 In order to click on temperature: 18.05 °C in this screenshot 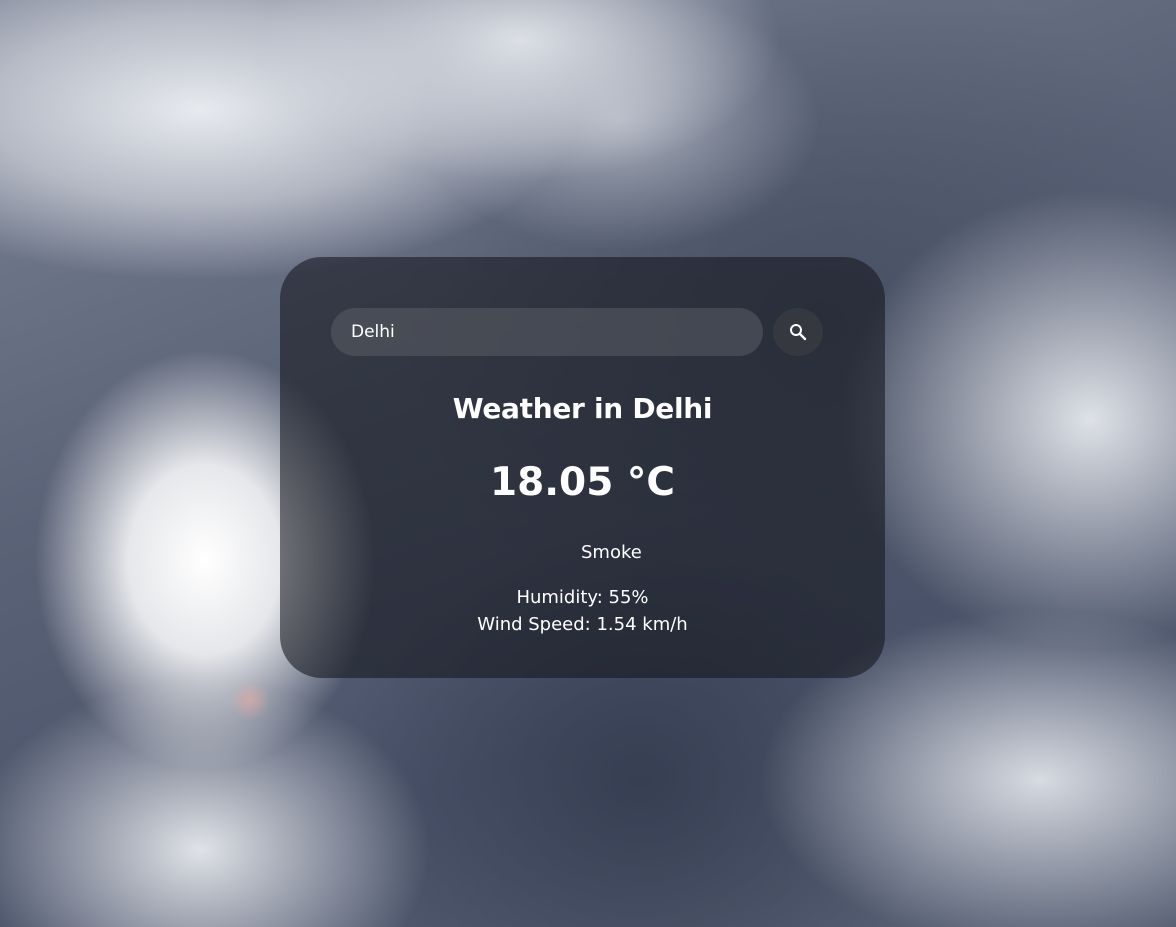, I will do `click(582, 482)`.